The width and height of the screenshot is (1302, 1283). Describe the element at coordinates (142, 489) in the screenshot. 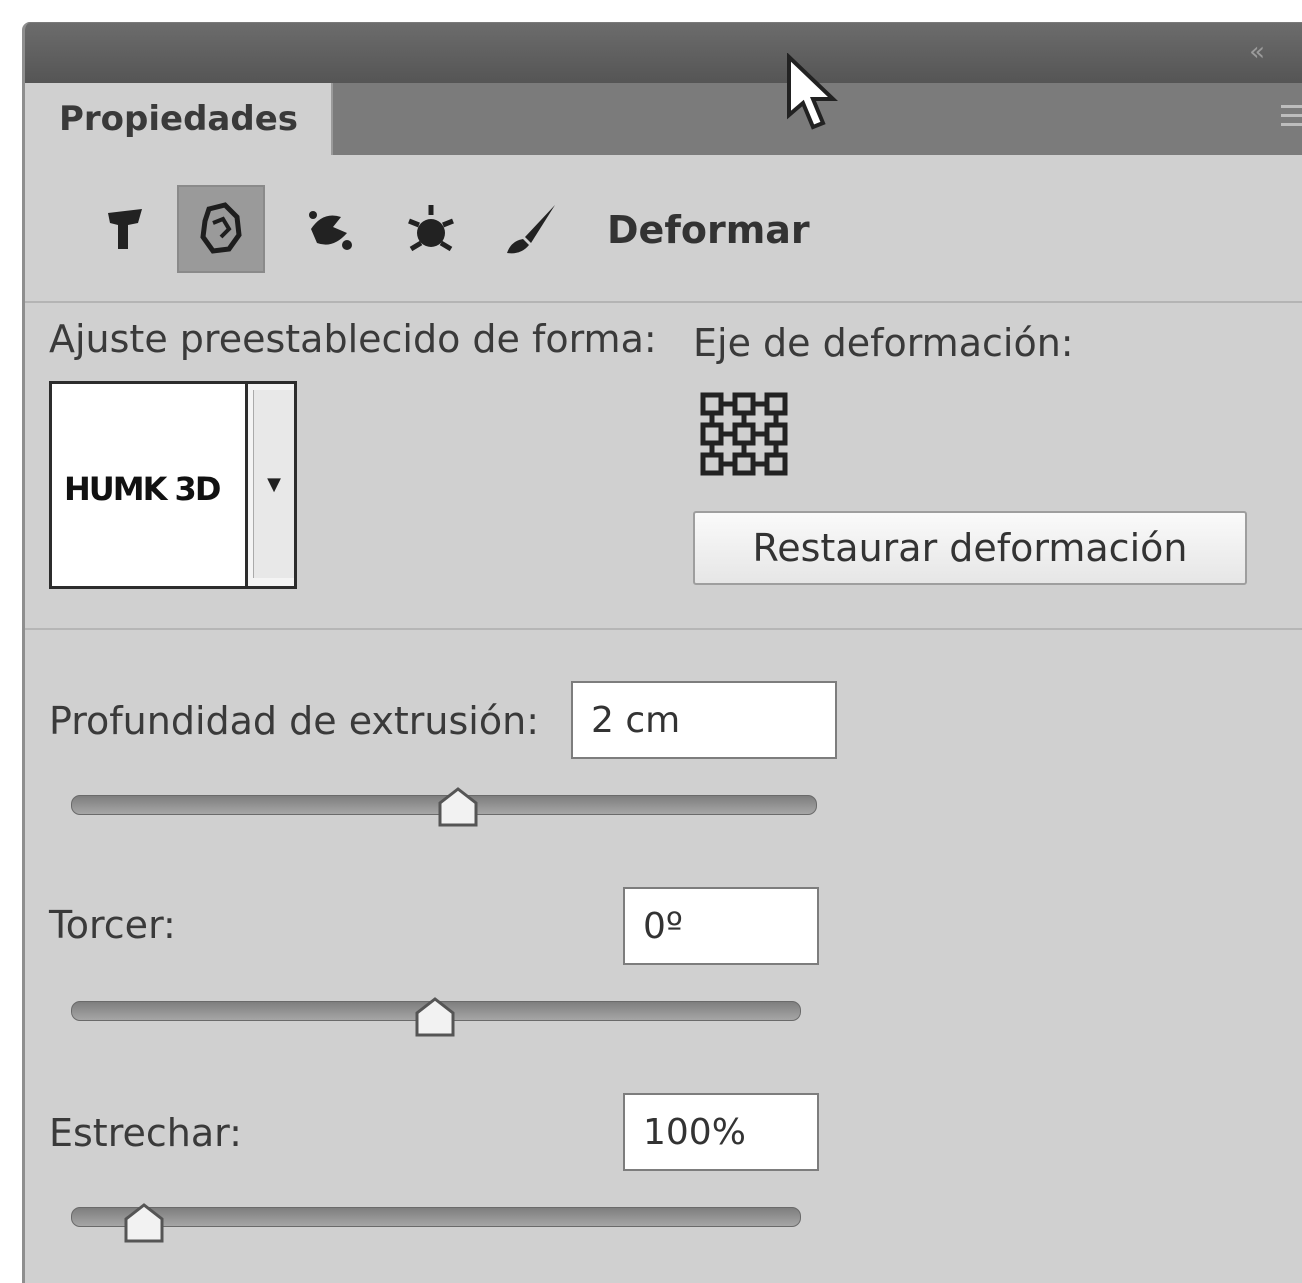

I see `preset-thumbnail-art: HUMK 3D` at that location.